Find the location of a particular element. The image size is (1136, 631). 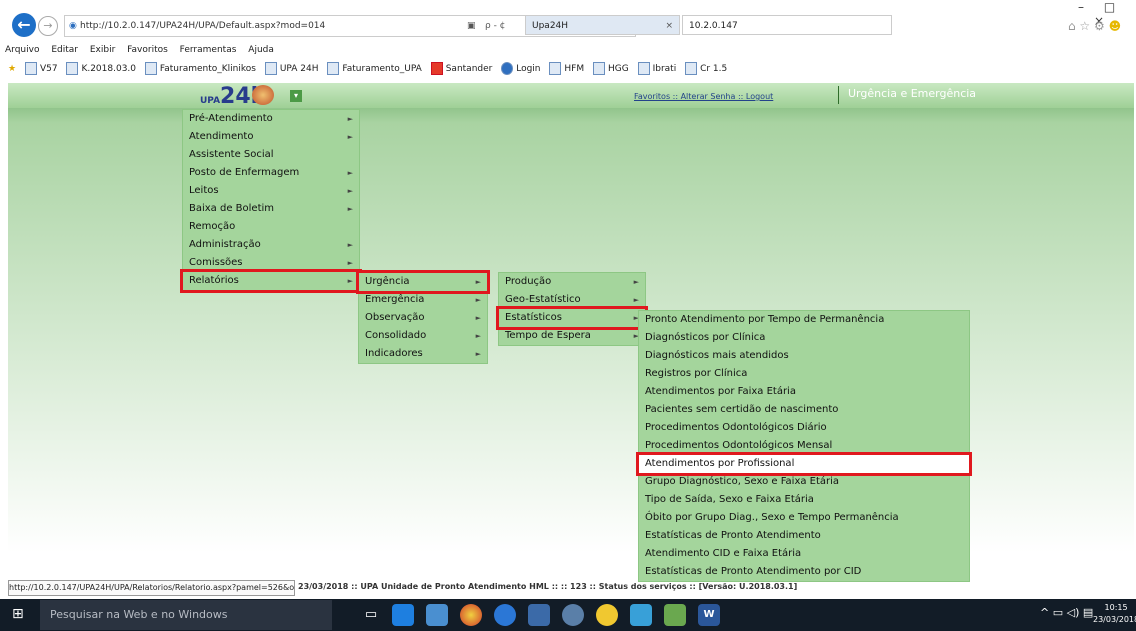

chrome-icon is located at coordinates (471, 615).